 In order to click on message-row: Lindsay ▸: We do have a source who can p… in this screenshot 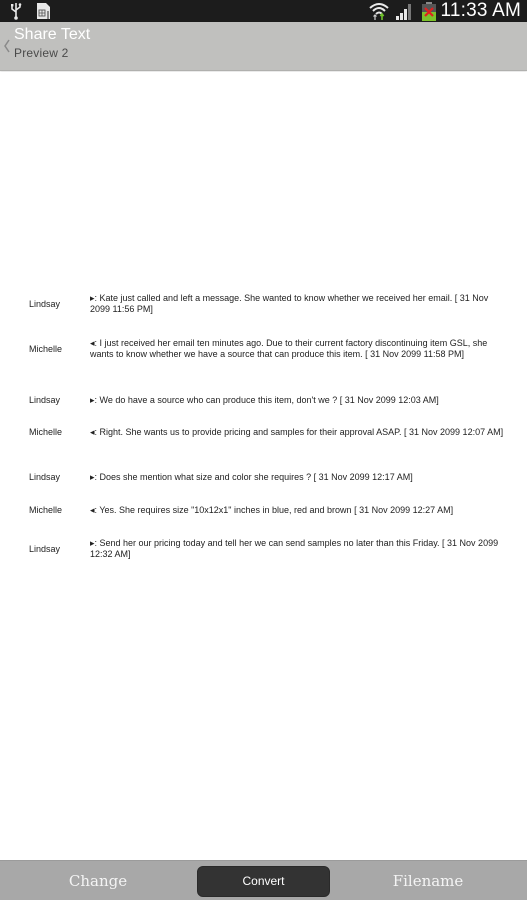, I will do `click(263, 400)`.